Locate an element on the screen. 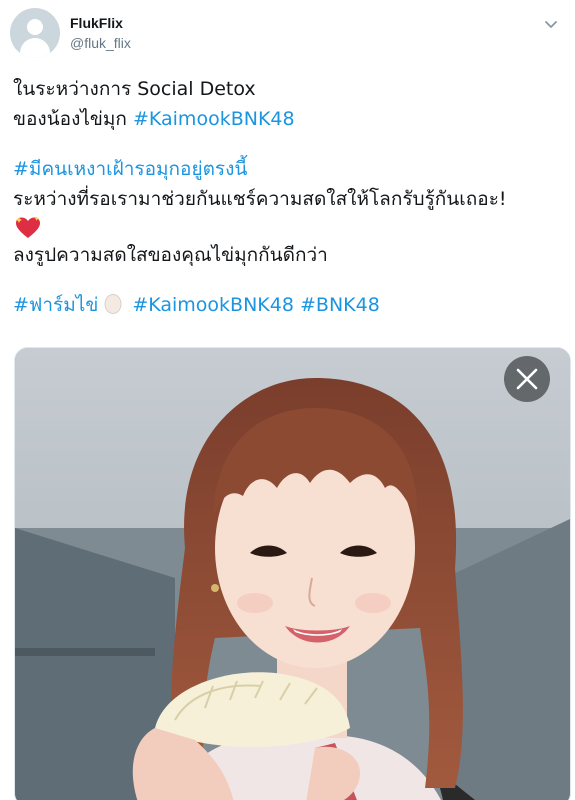 Image resolution: width=575 pixels, height=800 pixels. user-handle: @fluk_flix is located at coordinates (100, 43).